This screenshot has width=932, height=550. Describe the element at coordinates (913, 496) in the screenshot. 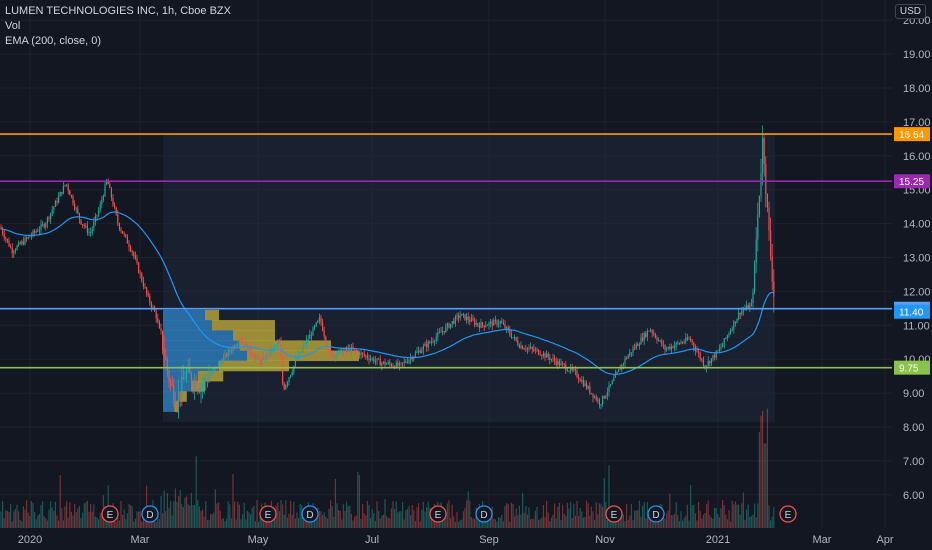

I see `price-tick-label: 6.00` at that location.